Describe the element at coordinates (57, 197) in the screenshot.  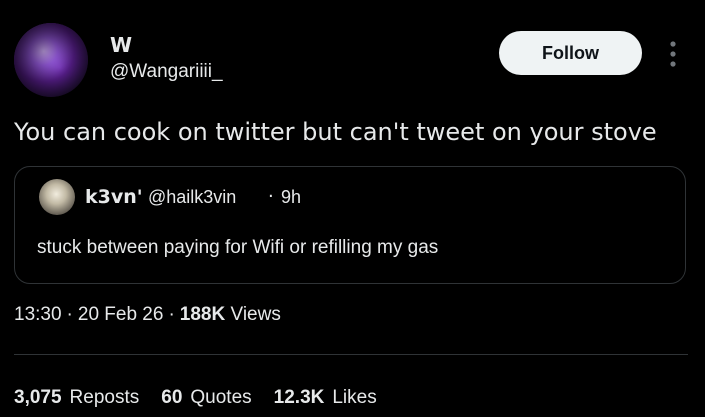
I see `quoted-author-avatar` at that location.